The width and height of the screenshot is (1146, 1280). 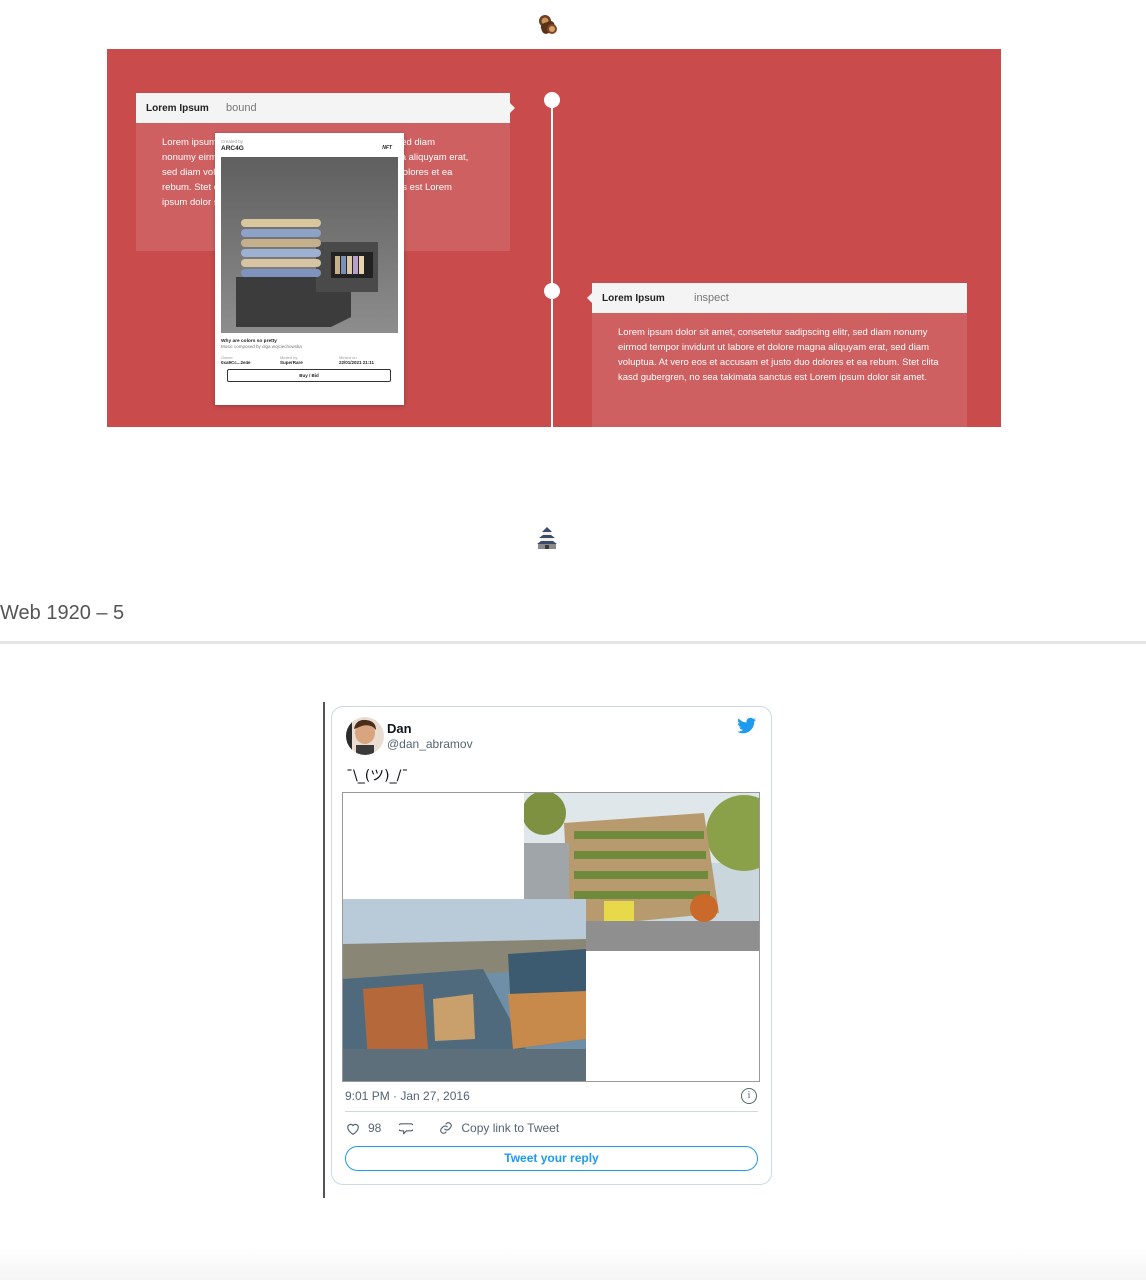 What do you see at coordinates (747, 726) in the screenshot?
I see `twitter-bird-icon` at bounding box center [747, 726].